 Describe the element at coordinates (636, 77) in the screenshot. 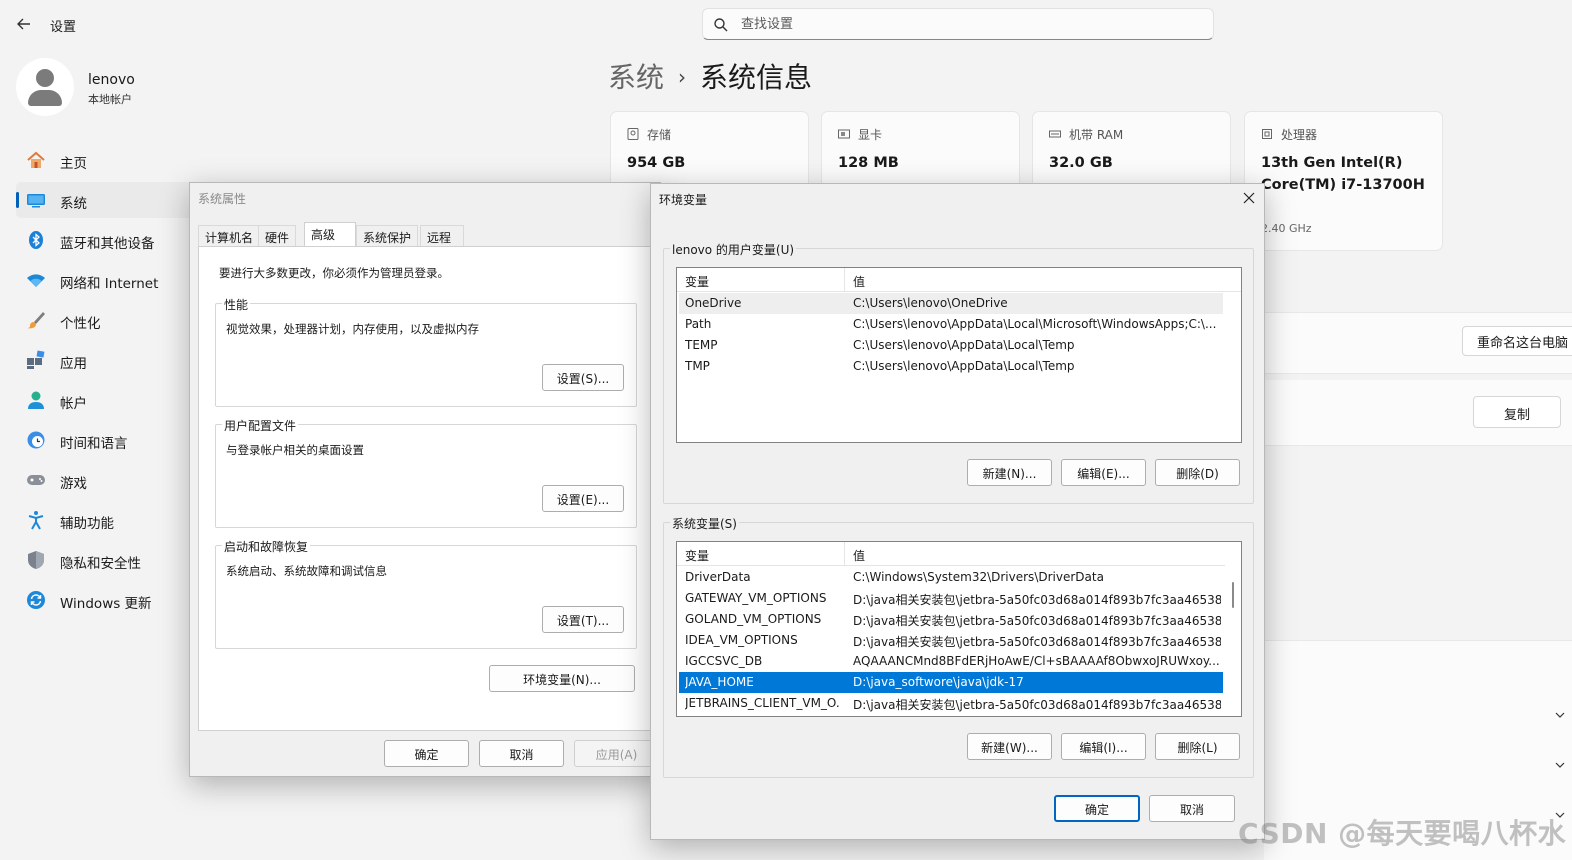

I see `breadcrumb-parent: 系统` at that location.